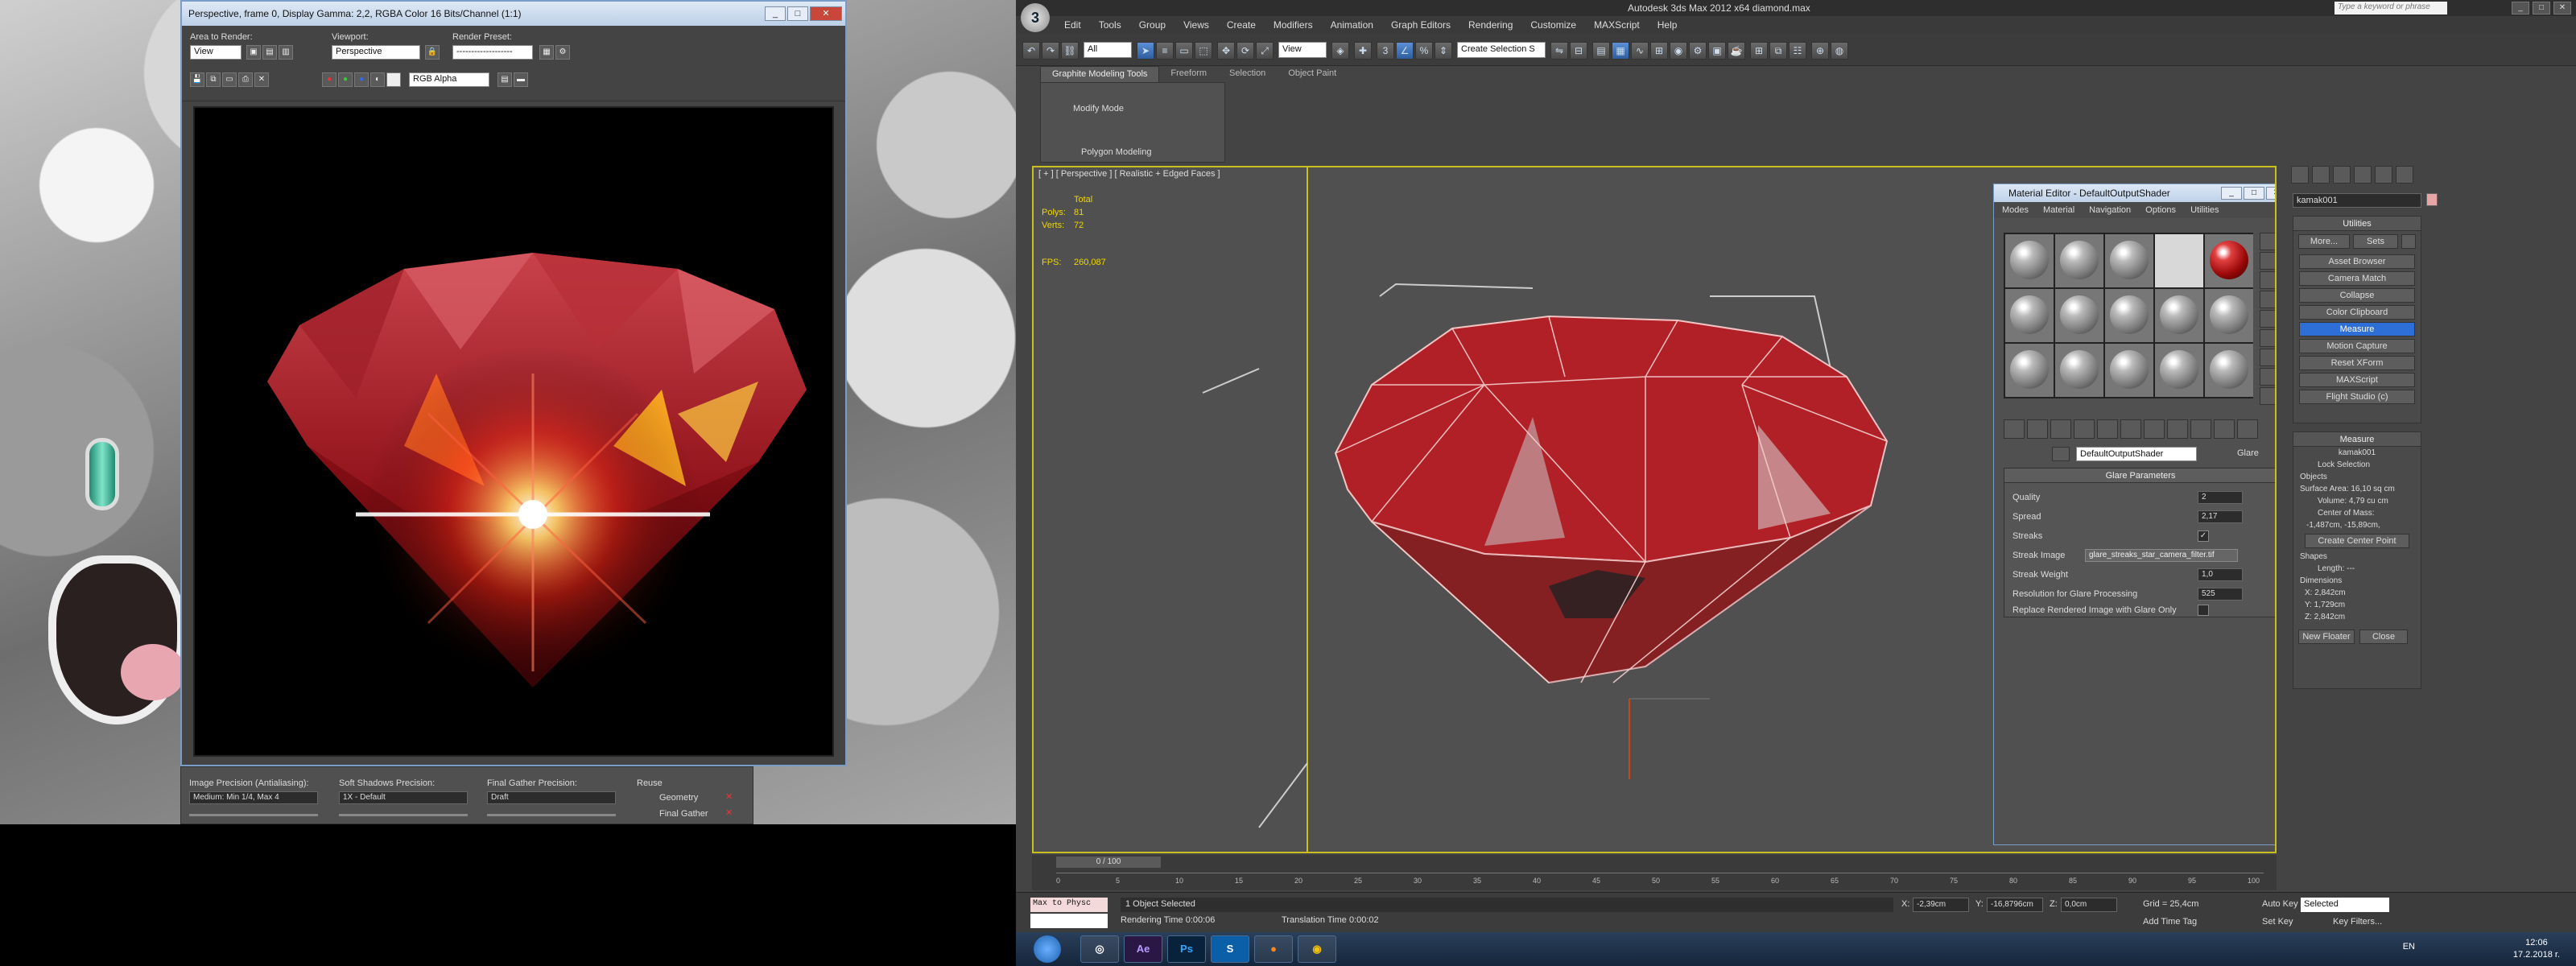 The width and height of the screenshot is (2576, 966). Describe the element at coordinates (1559, 51) in the screenshot. I see `mirror-icon: ⇋` at that location.